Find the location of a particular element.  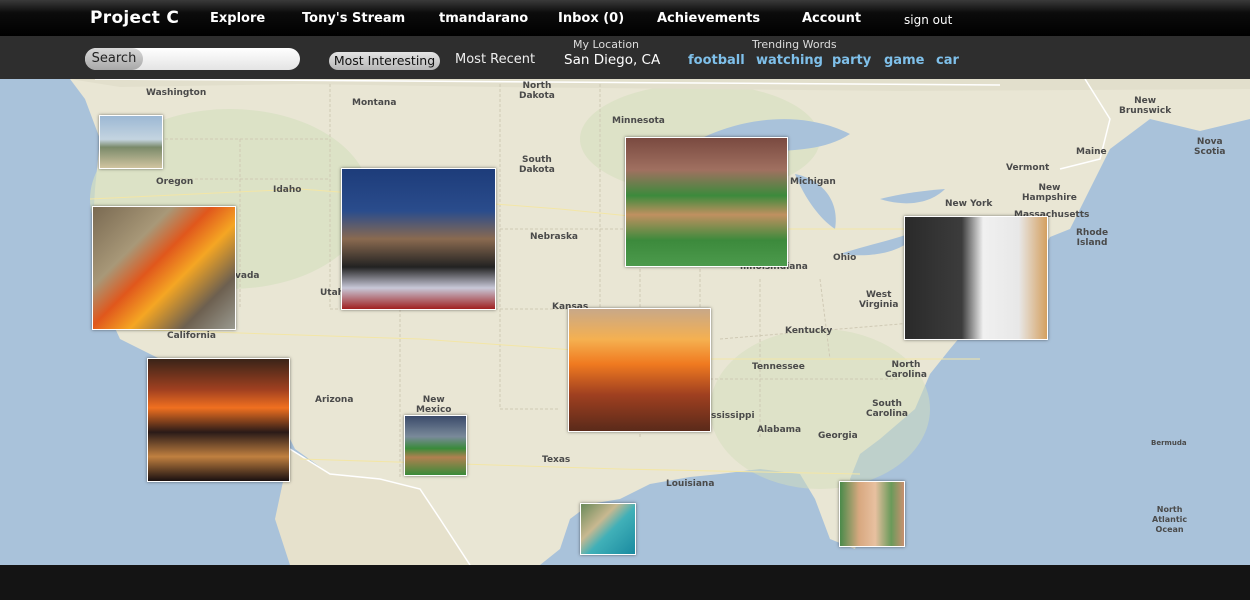

map-label-bermuda: Bermuda is located at coordinates (1169, 443).